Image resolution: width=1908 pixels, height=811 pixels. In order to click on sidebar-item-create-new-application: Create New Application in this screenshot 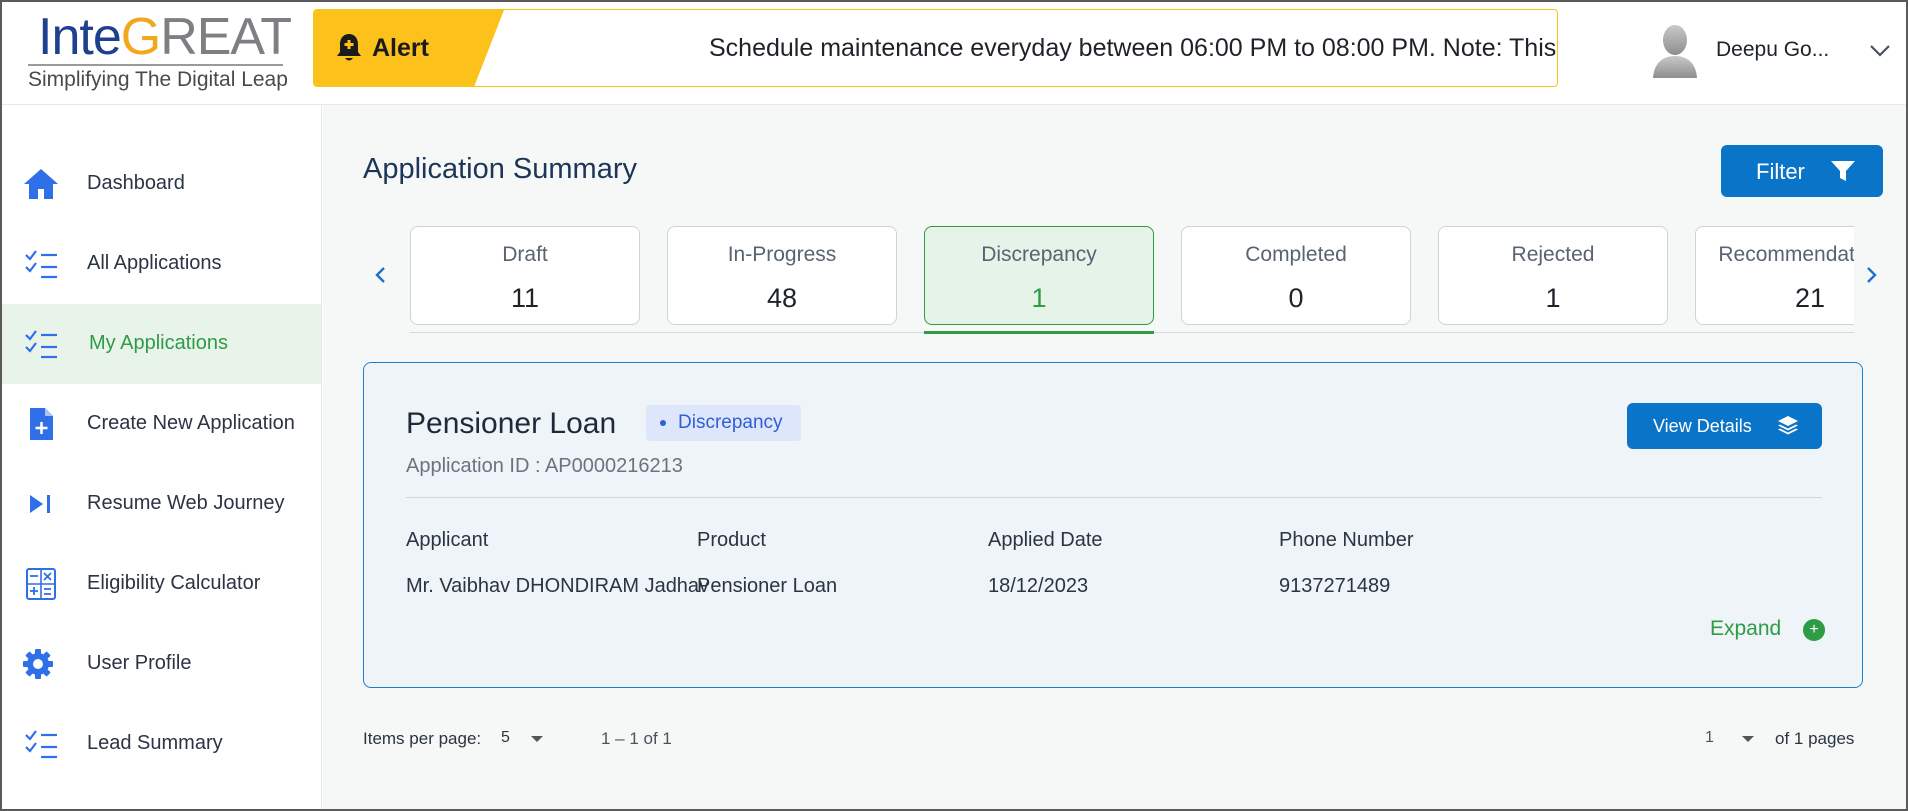, I will do `click(161, 424)`.